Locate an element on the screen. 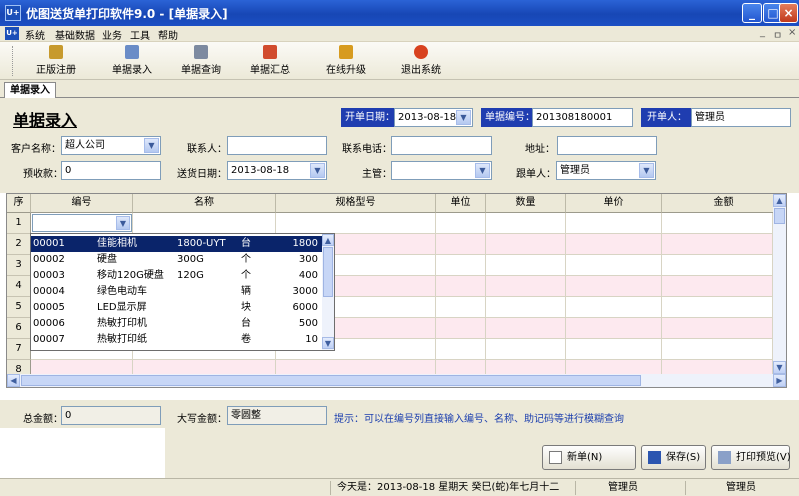  close-button: × is located at coordinates (788, 13).